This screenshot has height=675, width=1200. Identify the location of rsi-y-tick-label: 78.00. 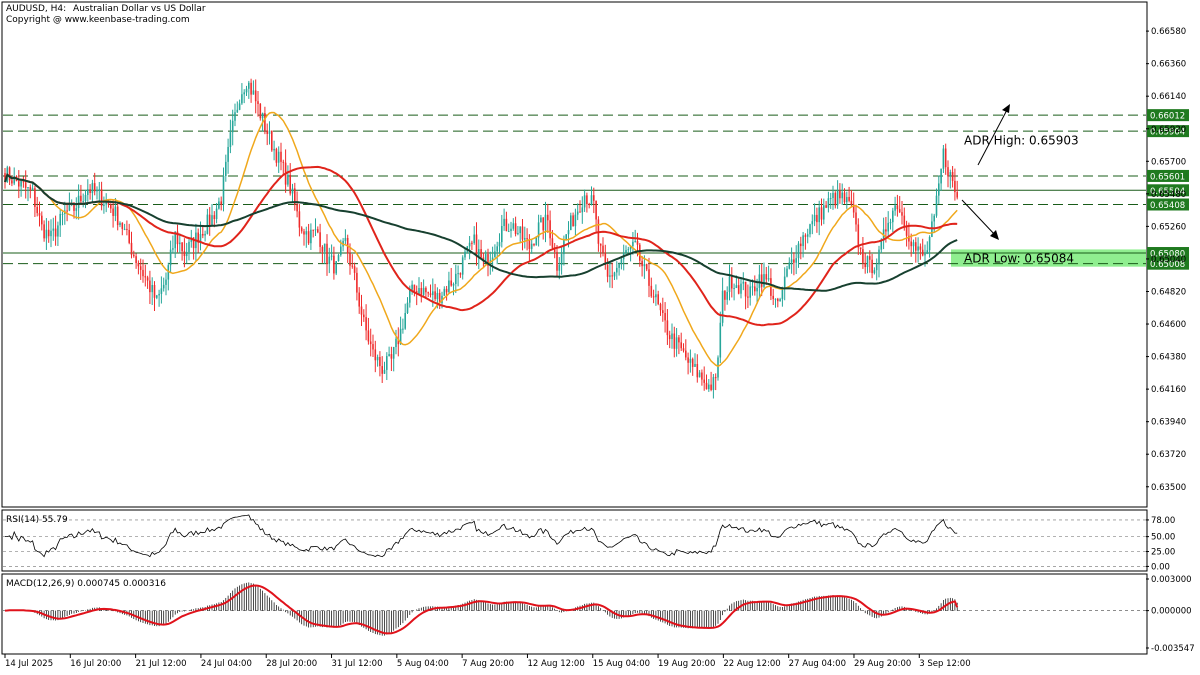
(1163, 521).